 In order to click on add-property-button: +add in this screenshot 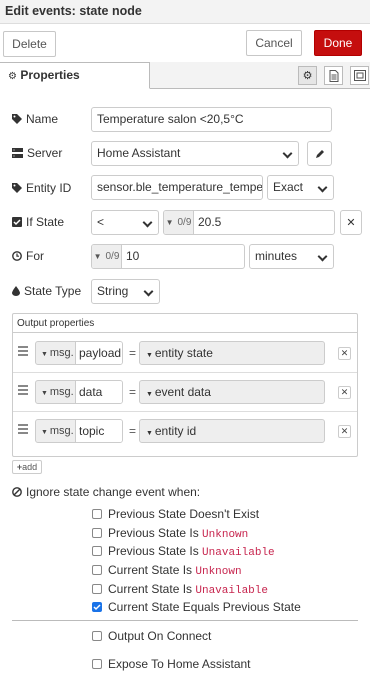, I will do `click(27, 467)`.